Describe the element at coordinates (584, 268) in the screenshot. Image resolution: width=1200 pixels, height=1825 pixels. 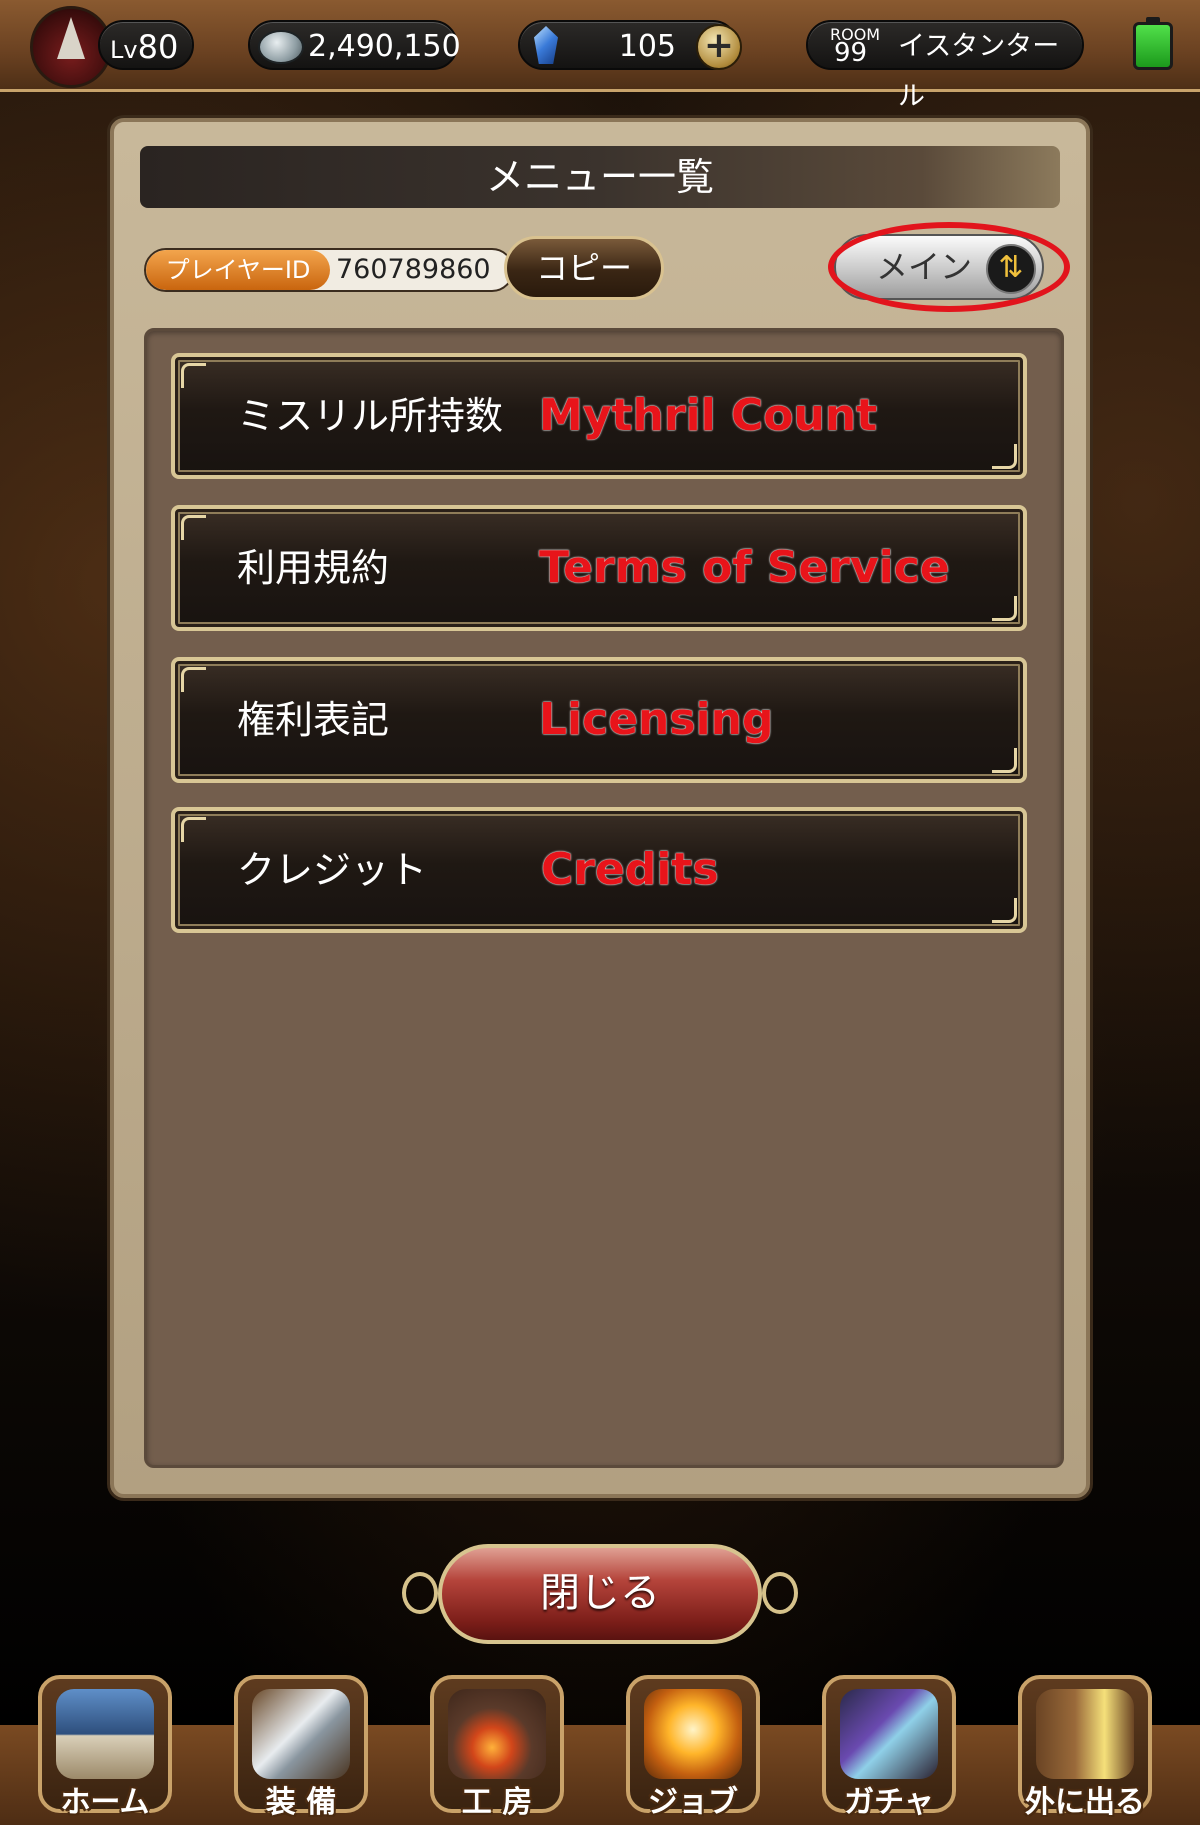
I see `copy-button: コピー` at that location.